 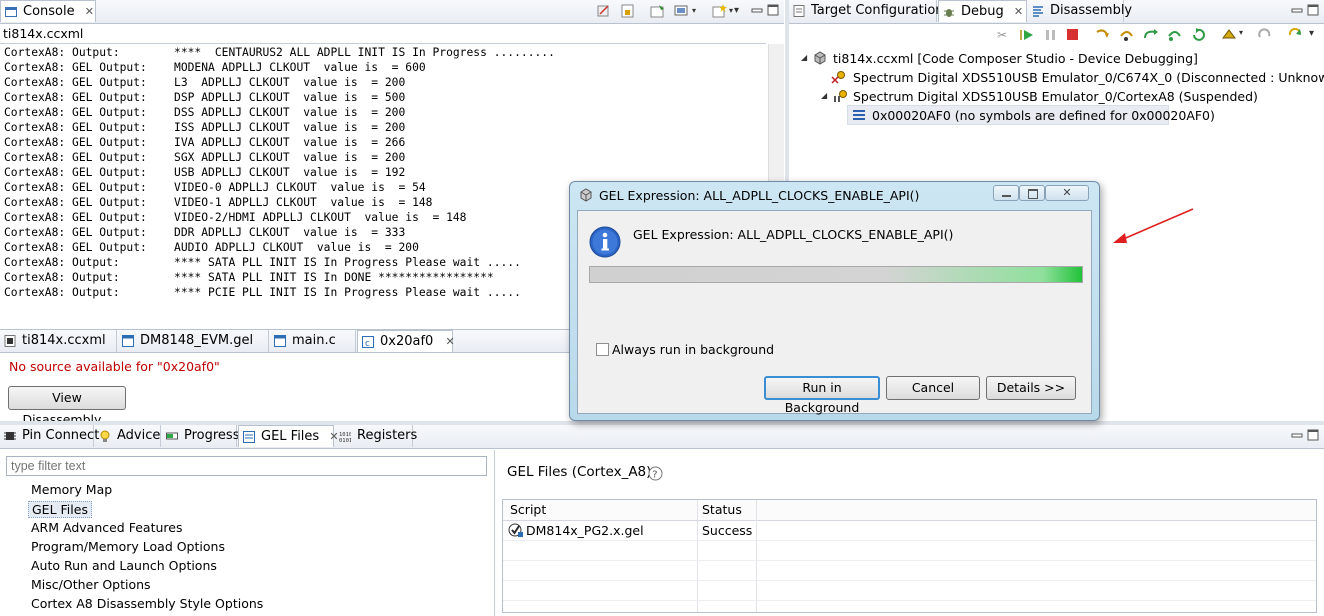 What do you see at coordinates (124, 565) in the screenshot?
I see `sidebar-item-auto-run: Auto Run and Launch Options` at bounding box center [124, 565].